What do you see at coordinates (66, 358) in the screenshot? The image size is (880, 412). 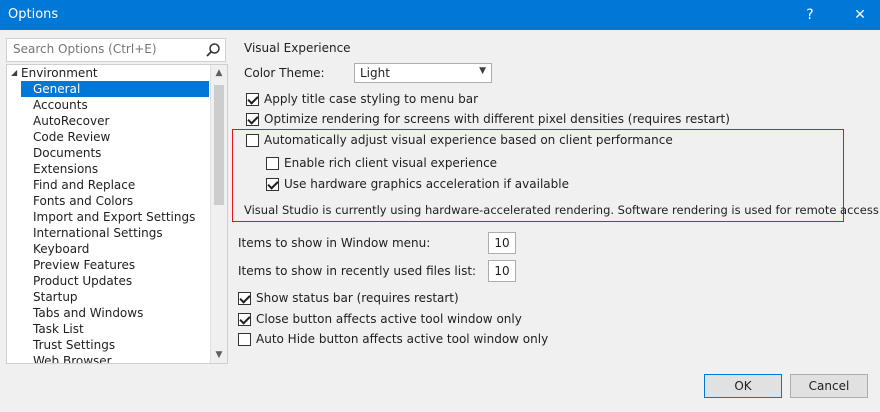 I see `tree-node-item: Web Browser` at bounding box center [66, 358].